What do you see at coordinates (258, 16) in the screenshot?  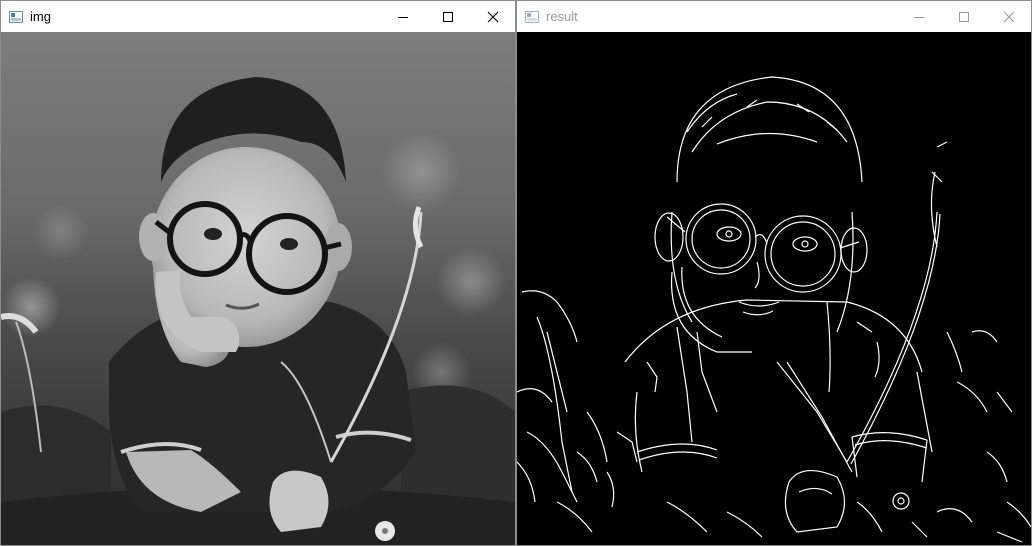 I see `titlebar: img` at bounding box center [258, 16].